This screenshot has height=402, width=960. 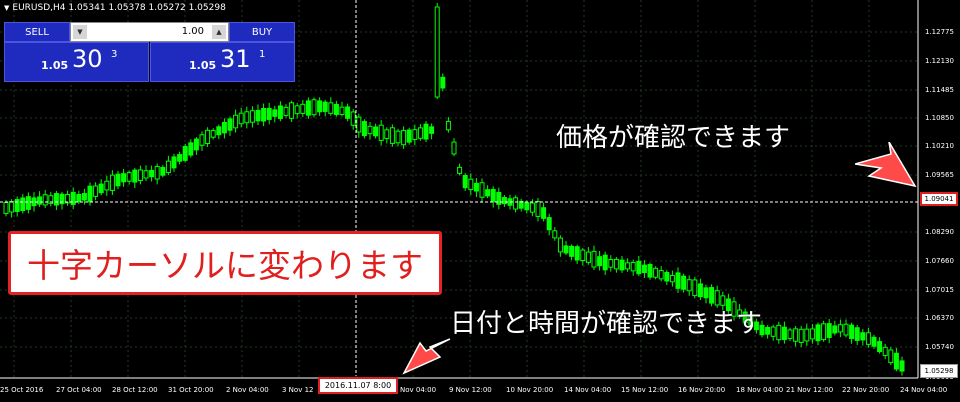 I want to click on time-label: 21 Nov 12:00, so click(x=810, y=390).